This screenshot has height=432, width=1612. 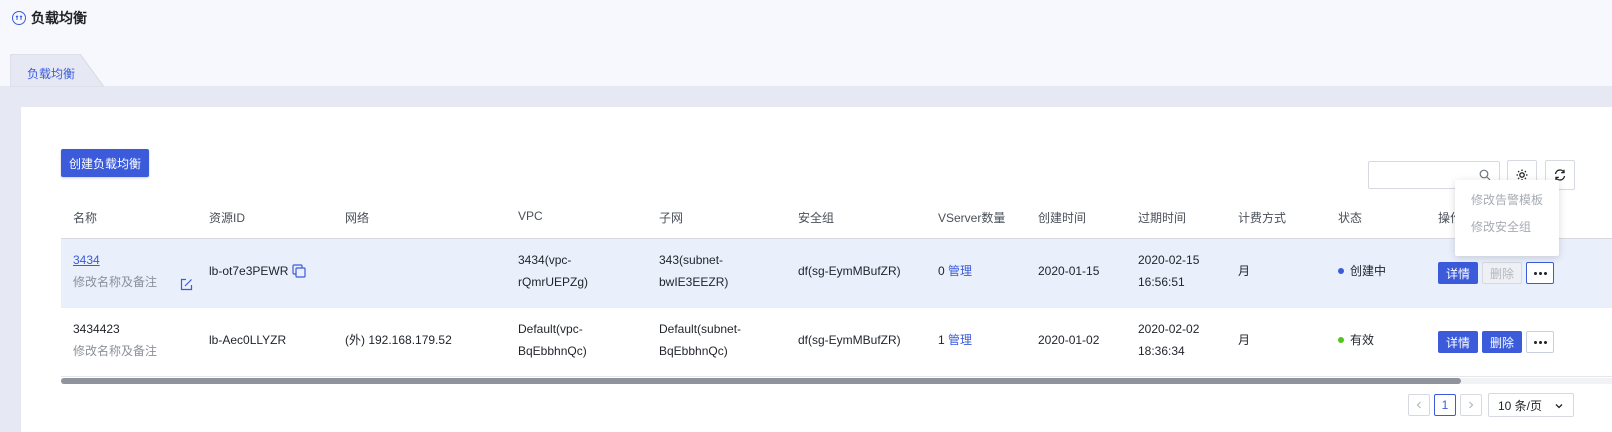 I want to click on next-page-button, so click(x=1471, y=405).